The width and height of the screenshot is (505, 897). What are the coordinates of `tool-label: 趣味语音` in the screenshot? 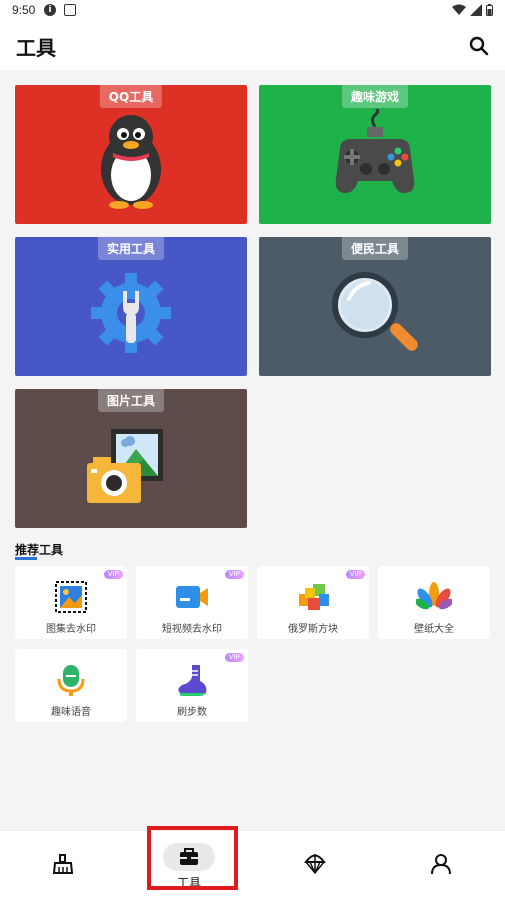 It's located at (71, 712).